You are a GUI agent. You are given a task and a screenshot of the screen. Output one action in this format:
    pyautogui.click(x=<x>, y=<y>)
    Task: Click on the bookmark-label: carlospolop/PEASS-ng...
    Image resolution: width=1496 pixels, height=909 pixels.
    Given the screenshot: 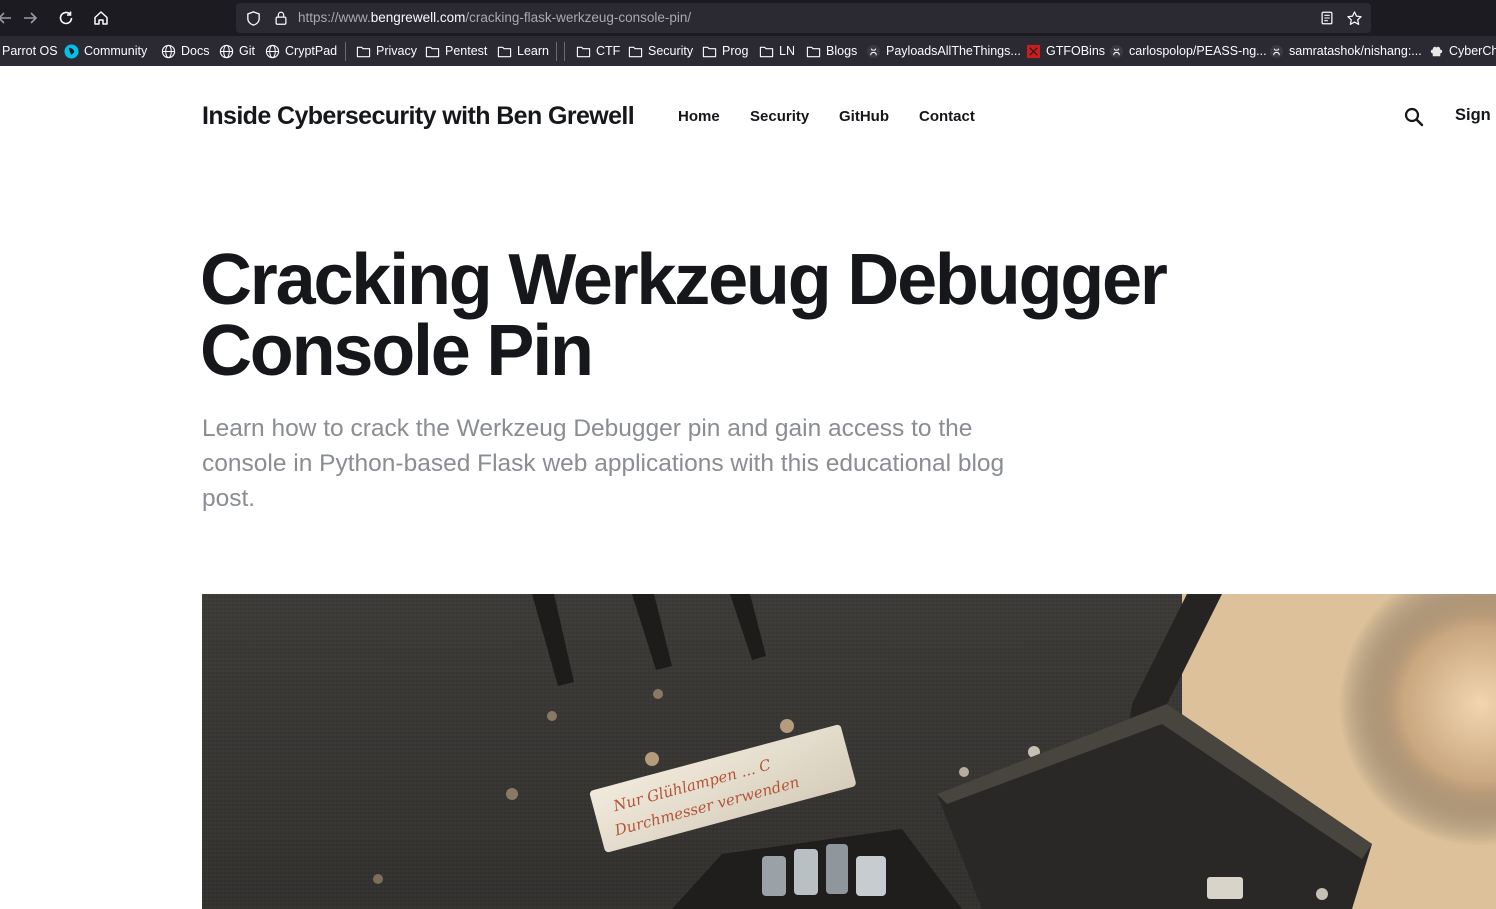 What is the action you would take?
    pyautogui.click(x=1198, y=51)
    